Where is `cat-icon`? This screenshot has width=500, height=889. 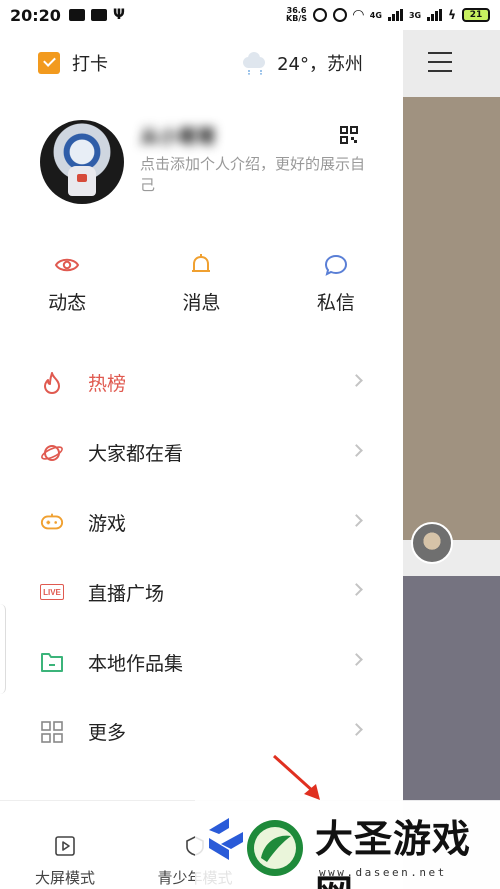
cat-icon is located at coordinates (98, 15).